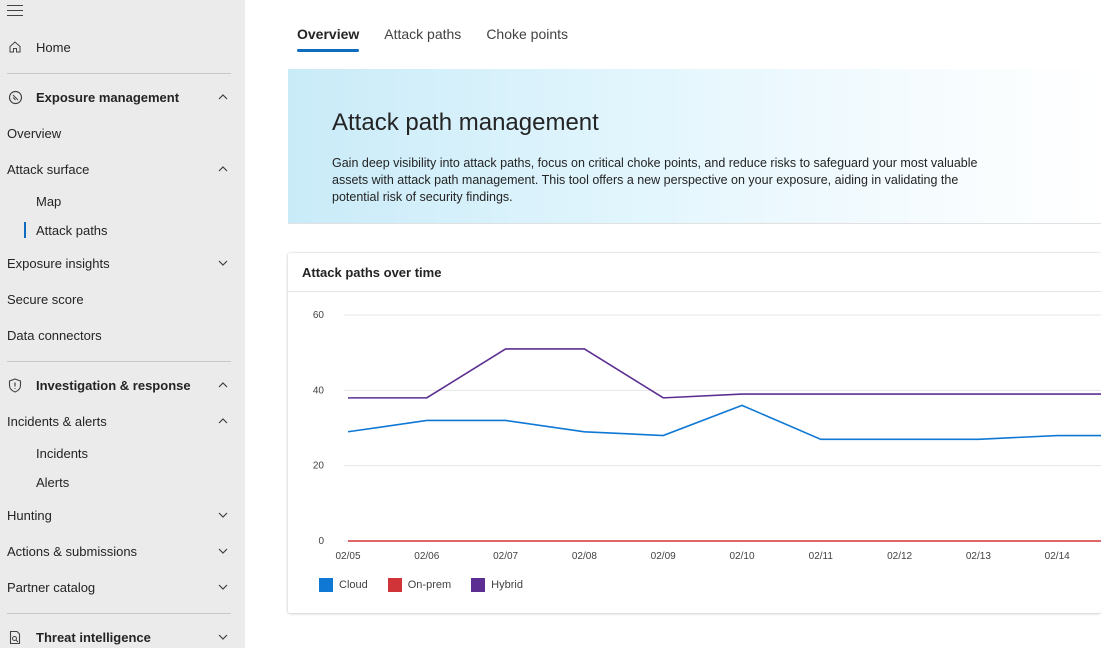 The image size is (1101, 653). I want to click on hamburger-menu-icon, so click(15, 11).